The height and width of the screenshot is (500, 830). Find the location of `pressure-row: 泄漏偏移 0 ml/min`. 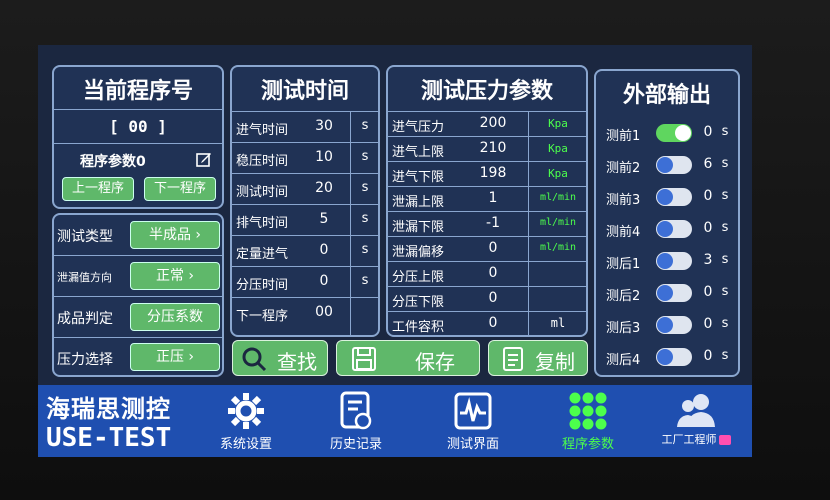

pressure-row: 泄漏偏移 0 ml/min is located at coordinates (487, 248).